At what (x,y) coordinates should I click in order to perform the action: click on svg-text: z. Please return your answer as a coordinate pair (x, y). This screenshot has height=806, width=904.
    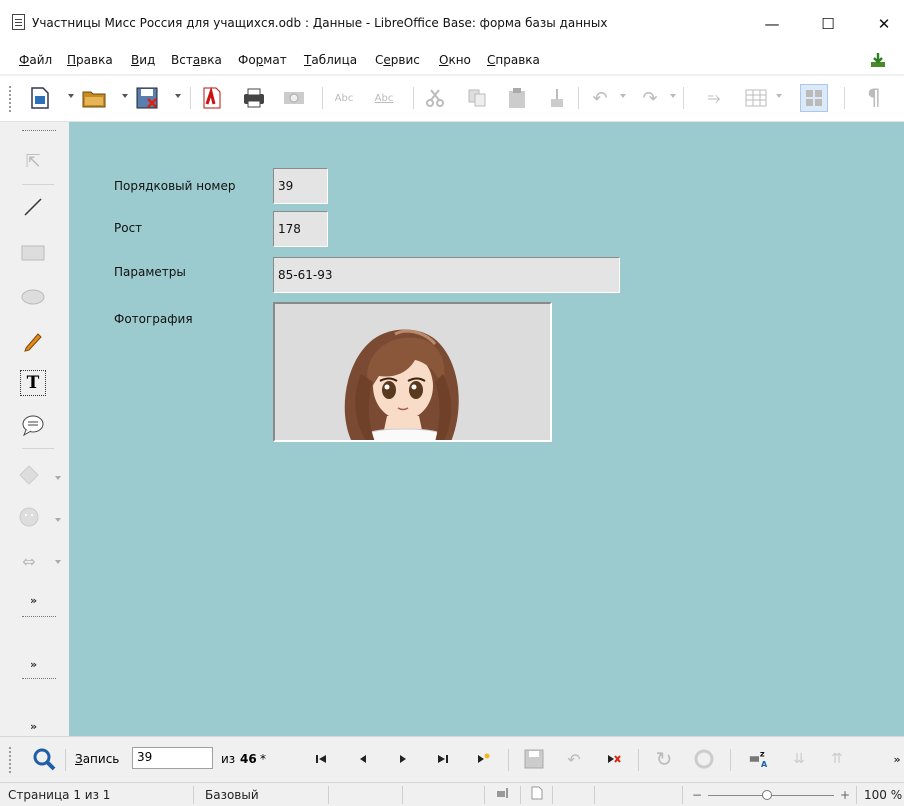
    Looking at the image, I should click on (762, 753).